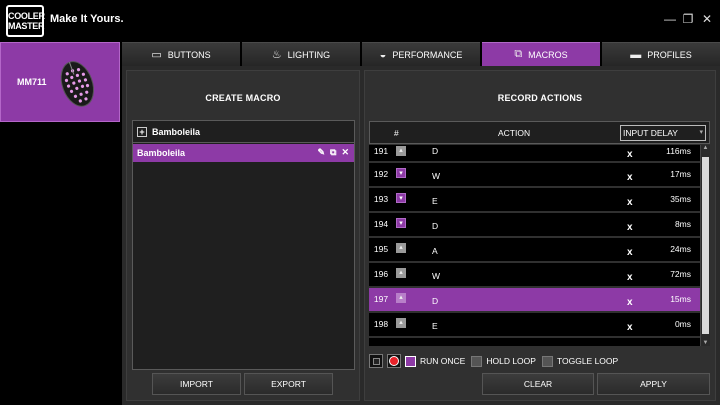  Describe the element at coordinates (540, 98) in the screenshot. I see `record-actions-title: RECORD ACTIONS` at that location.